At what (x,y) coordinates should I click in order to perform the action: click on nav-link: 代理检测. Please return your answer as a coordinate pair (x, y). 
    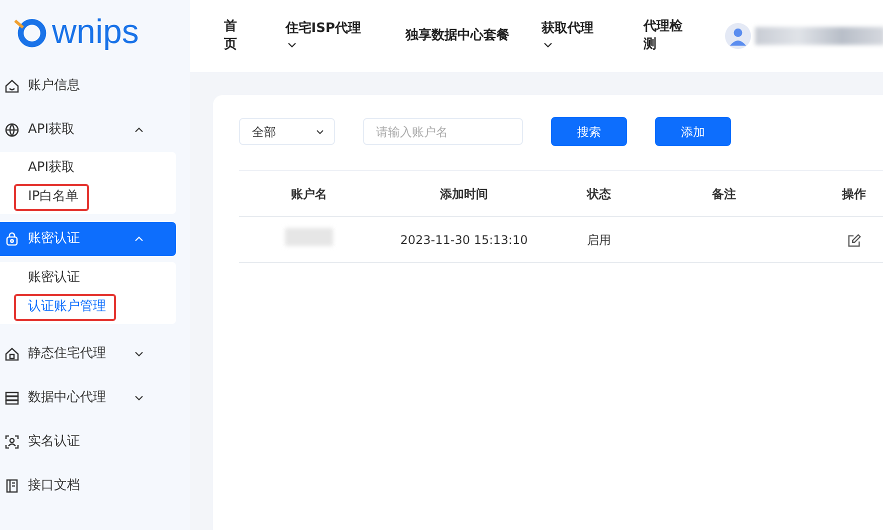
    Looking at the image, I should click on (665, 36).